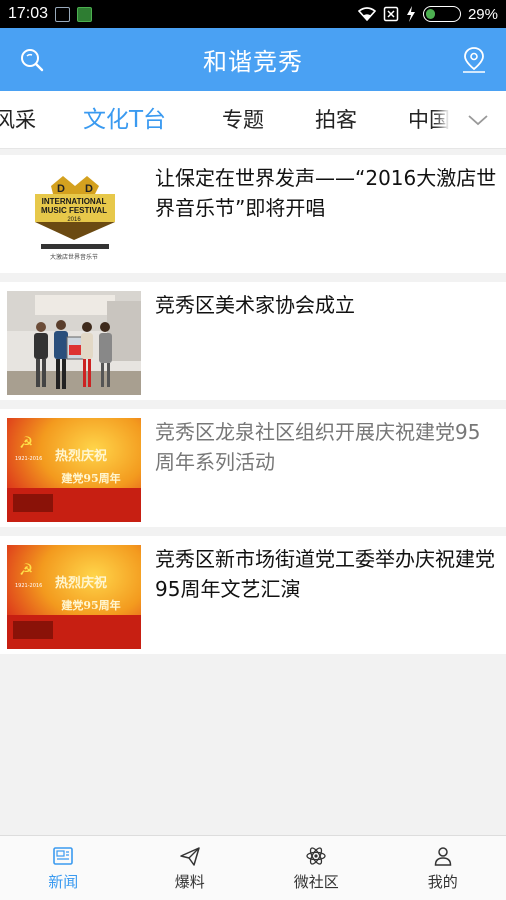 This screenshot has width=506, height=900. I want to click on group-photo-thumbnail, so click(74, 343).